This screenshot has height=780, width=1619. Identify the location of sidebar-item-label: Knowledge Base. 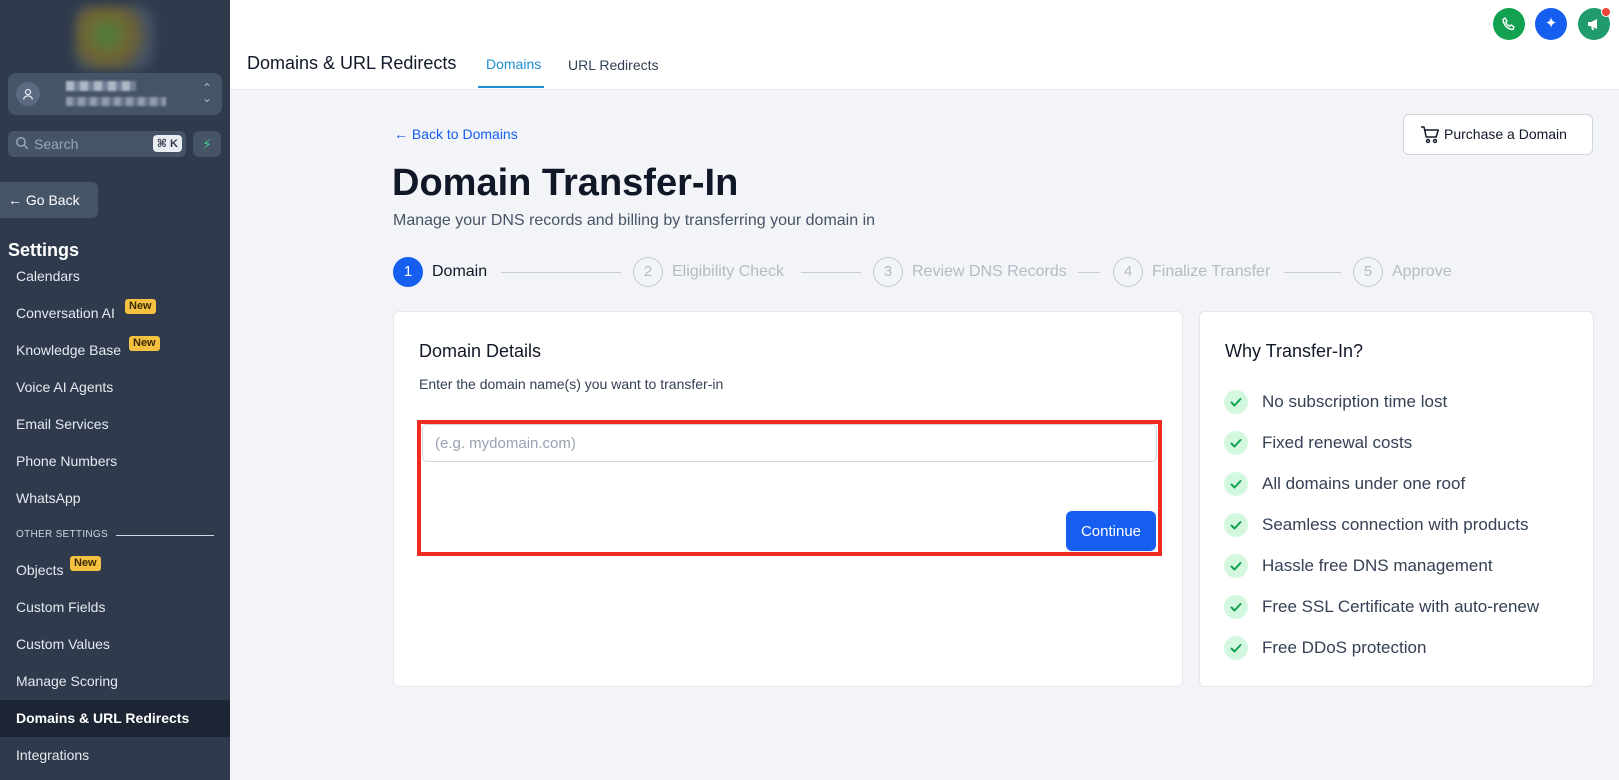
(69, 350).